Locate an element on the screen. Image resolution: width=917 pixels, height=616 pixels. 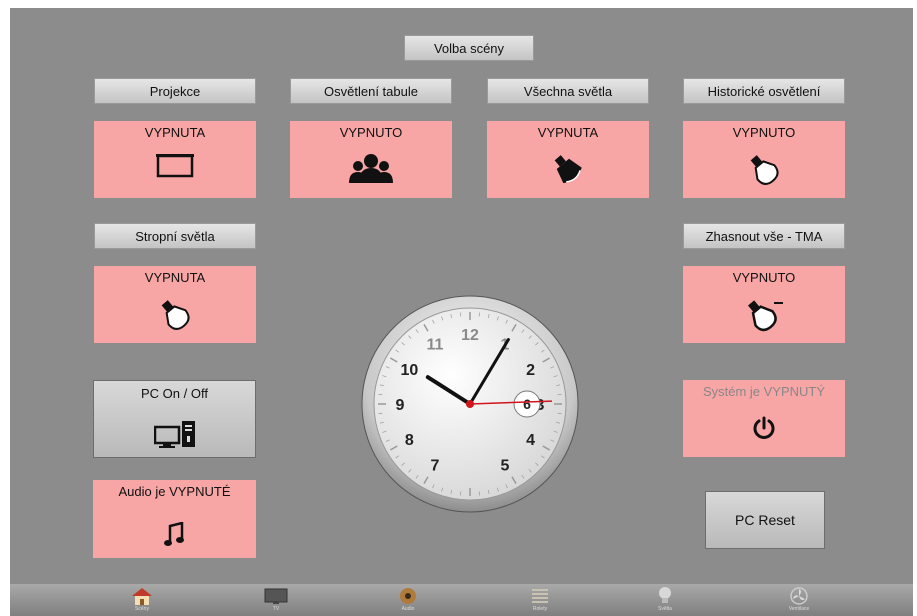
projector-screen-icon is located at coordinates (175, 166).